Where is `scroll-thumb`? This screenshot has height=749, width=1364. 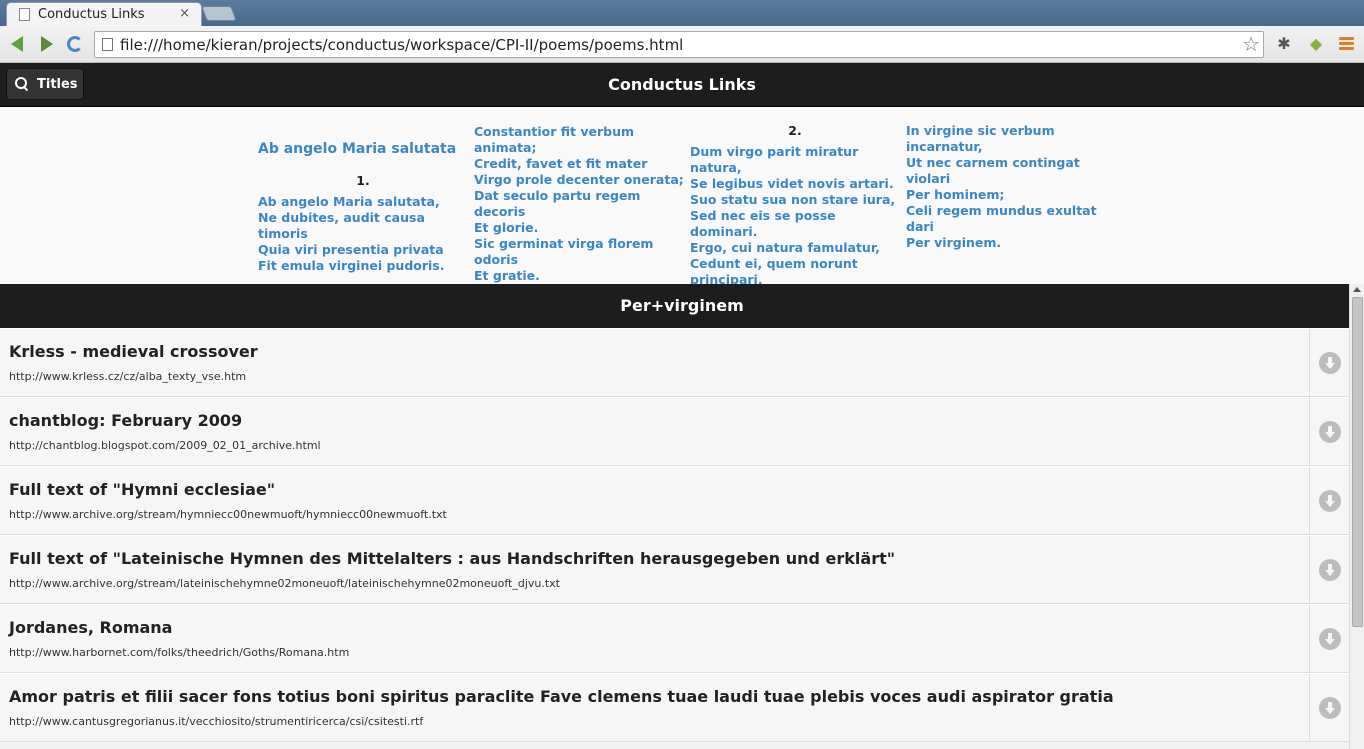 scroll-thumb is located at coordinates (1357, 462).